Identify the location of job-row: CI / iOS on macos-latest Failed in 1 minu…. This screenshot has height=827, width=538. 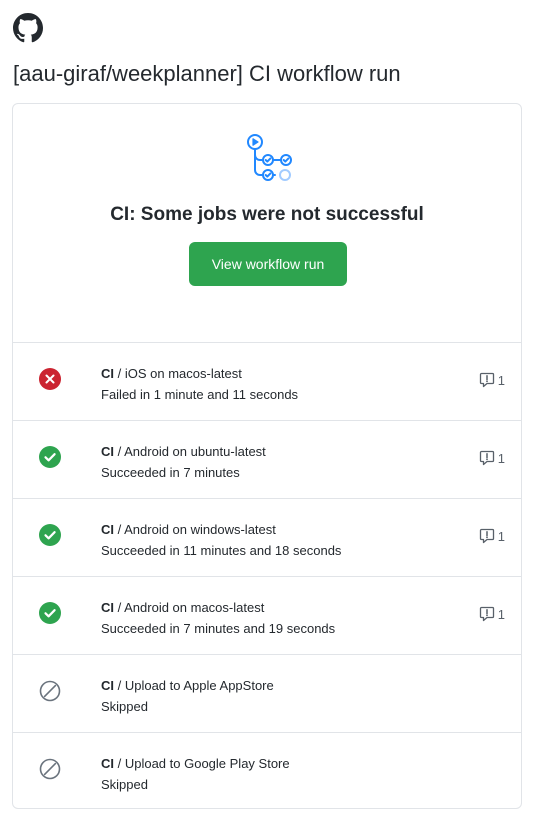
(267, 382).